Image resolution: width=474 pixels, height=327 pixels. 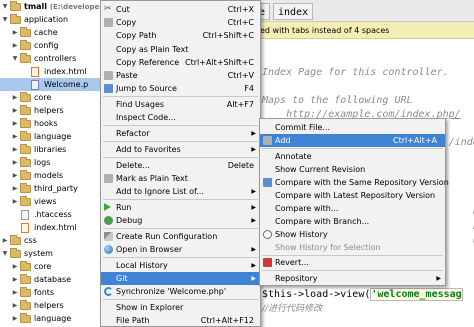 What do you see at coordinates (180, 49) in the screenshot?
I see `menu-item-copy-as-plain-text: Copy as Plain Text` at bounding box center [180, 49].